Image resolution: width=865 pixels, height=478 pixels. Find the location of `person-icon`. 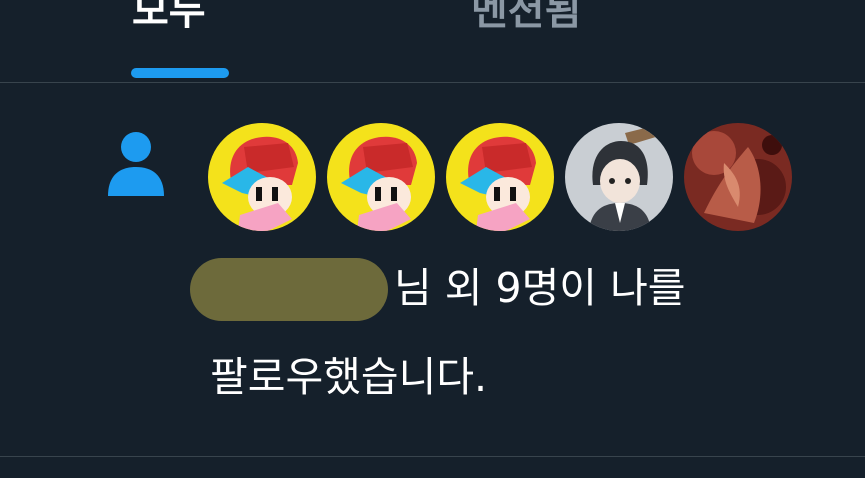

person-icon is located at coordinates (136, 163).